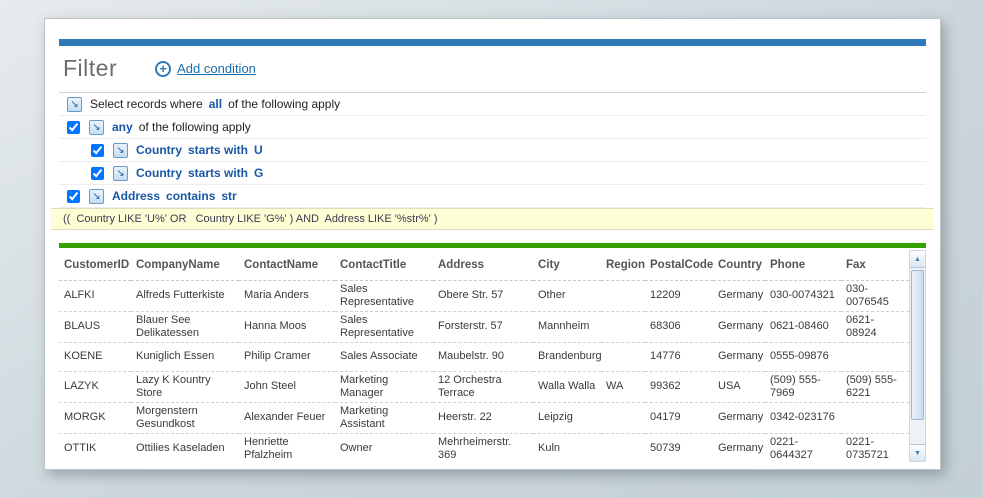 The width and height of the screenshot is (983, 498). Describe the element at coordinates (875, 296) in the screenshot. I see `table-cell: 030-0076545` at that location.